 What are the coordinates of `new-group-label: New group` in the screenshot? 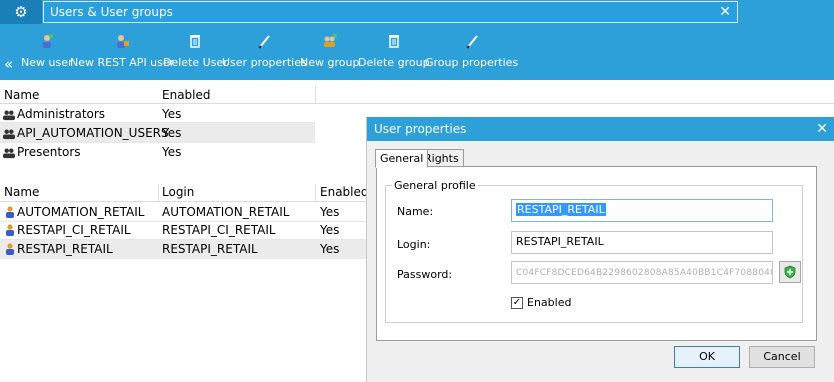 It's located at (330, 62).